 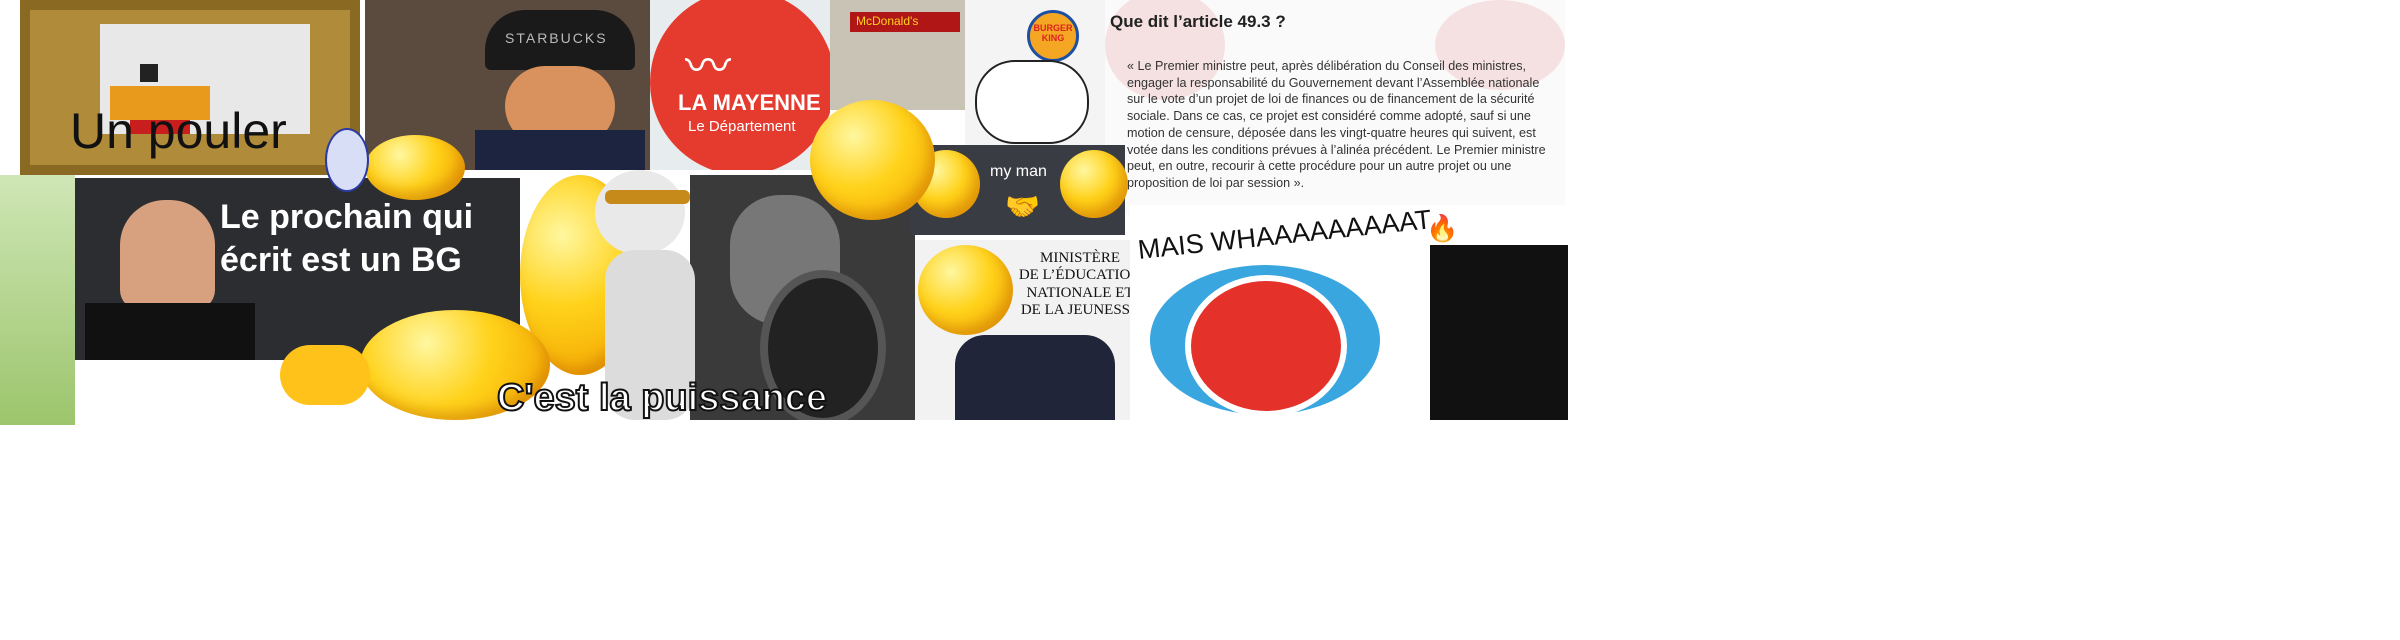 I want to click on ministere-line1: MINISTÈRE, so click(x=1080, y=258).